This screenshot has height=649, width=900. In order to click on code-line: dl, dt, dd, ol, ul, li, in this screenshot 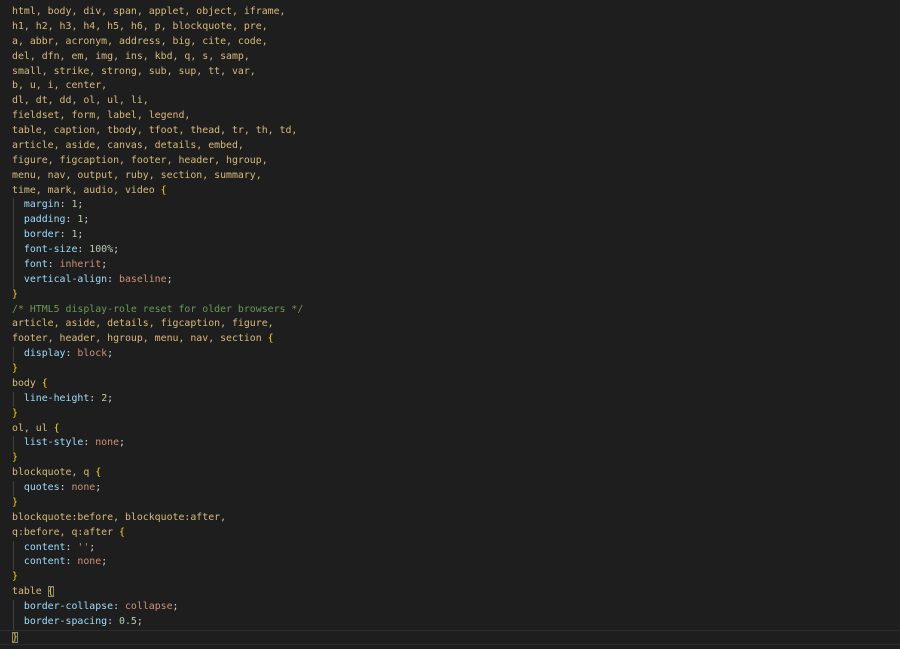, I will do `click(450, 101)`.